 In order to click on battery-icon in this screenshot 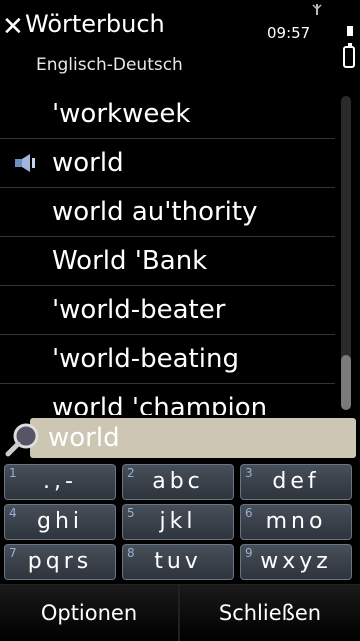, I will do `click(349, 55)`.